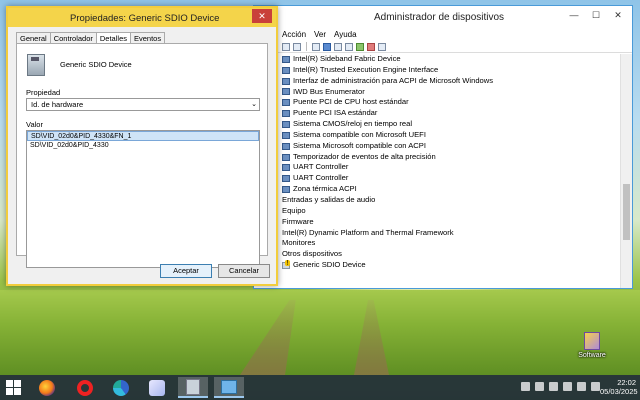  Describe the element at coordinates (448, 135) in the screenshot. I see `tree-item: Sistema compatible con Microsoft UEFI` at that location.